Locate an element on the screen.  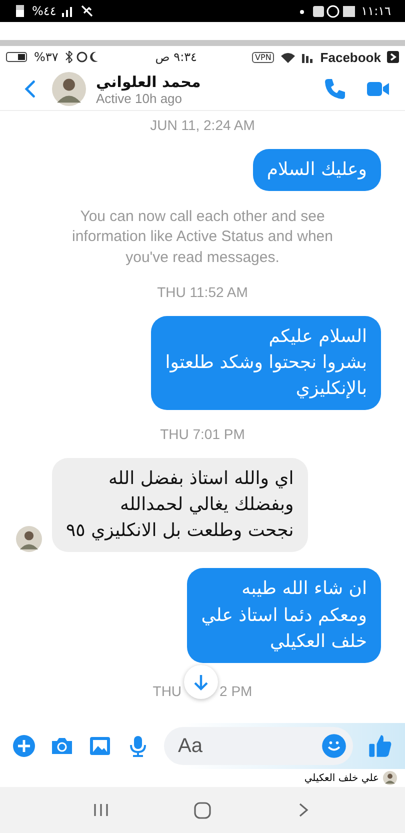
plus-icon is located at coordinates (24, 746).